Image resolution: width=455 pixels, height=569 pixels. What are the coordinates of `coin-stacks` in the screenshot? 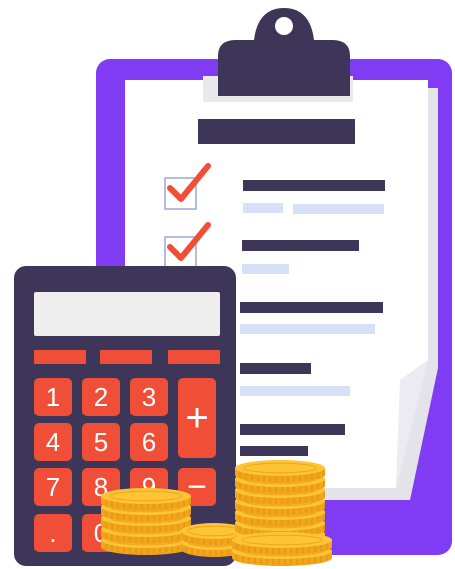 It's located at (216, 513).